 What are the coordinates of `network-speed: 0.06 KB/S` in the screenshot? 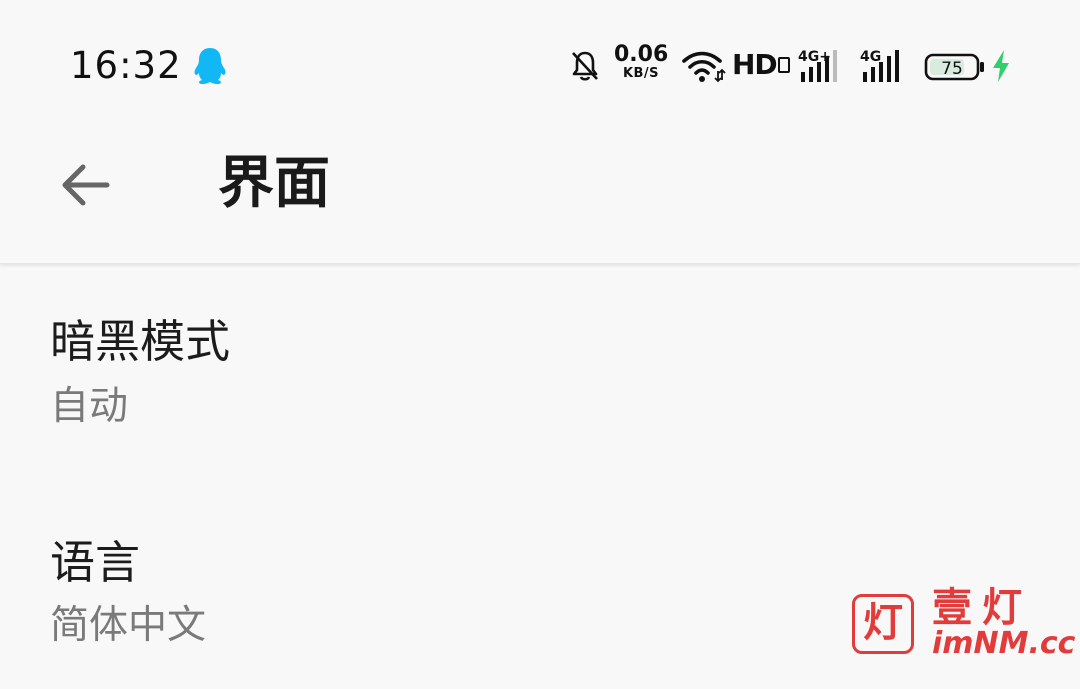 It's located at (641, 63).